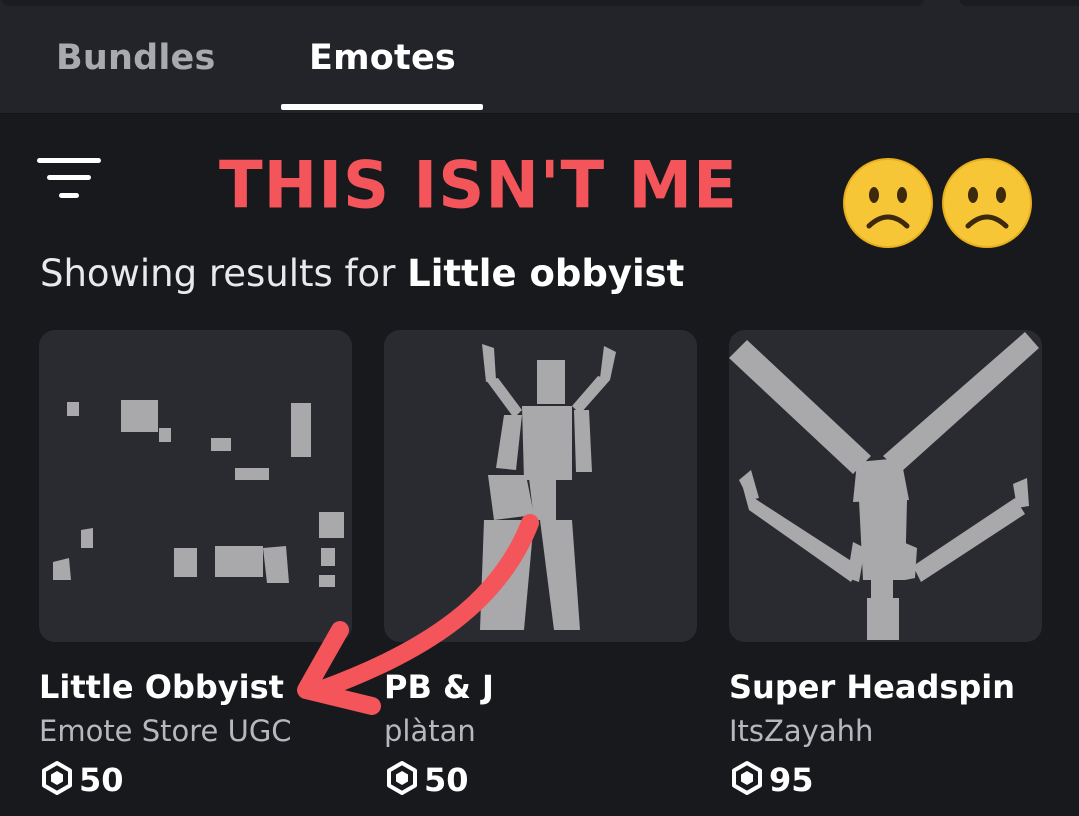 The height and width of the screenshot is (816, 1079). Describe the element at coordinates (224, 273) in the screenshot. I see `results-prefix: Showing results for` at that location.